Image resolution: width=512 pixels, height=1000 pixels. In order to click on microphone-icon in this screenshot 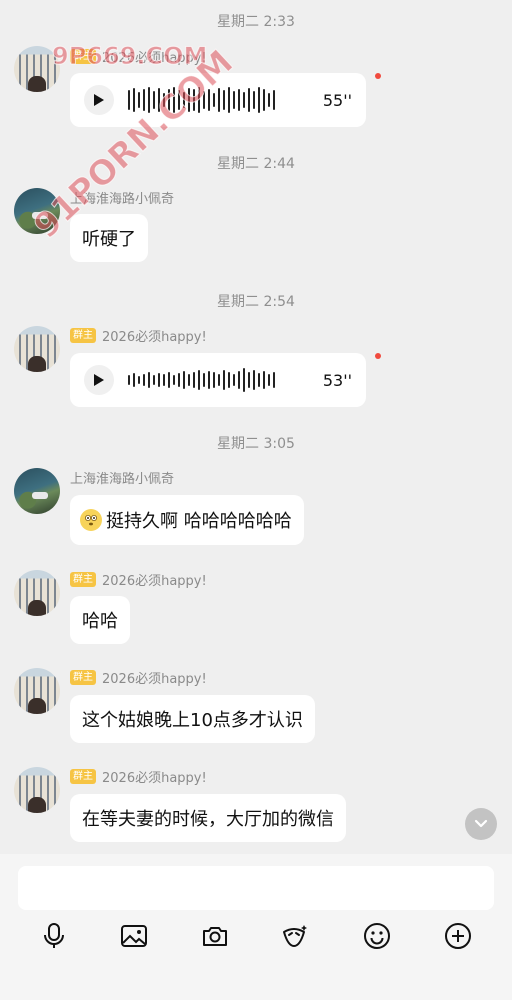, I will do `click(54, 935)`.